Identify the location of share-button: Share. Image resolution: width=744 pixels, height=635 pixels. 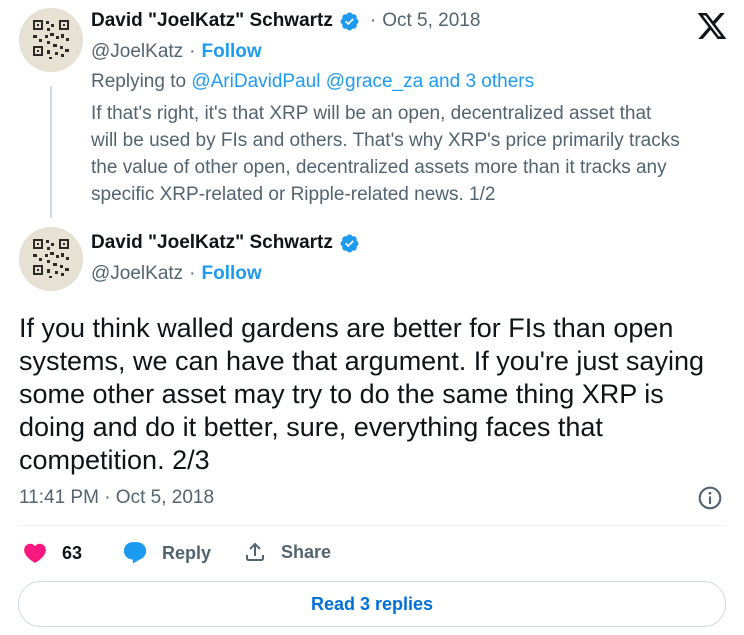
(287, 552).